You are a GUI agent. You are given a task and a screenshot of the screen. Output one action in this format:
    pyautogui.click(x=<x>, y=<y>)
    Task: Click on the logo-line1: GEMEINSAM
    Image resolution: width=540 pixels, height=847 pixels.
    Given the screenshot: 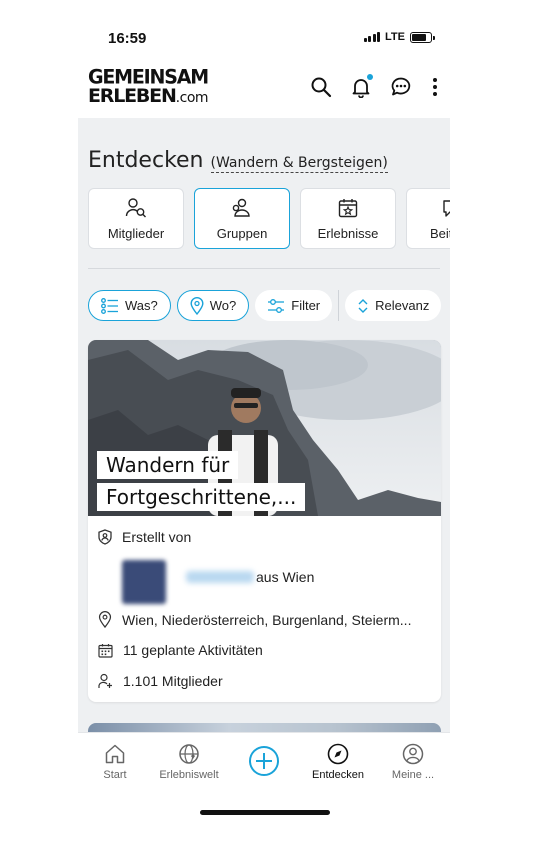 What is the action you would take?
    pyautogui.click(x=148, y=77)
    